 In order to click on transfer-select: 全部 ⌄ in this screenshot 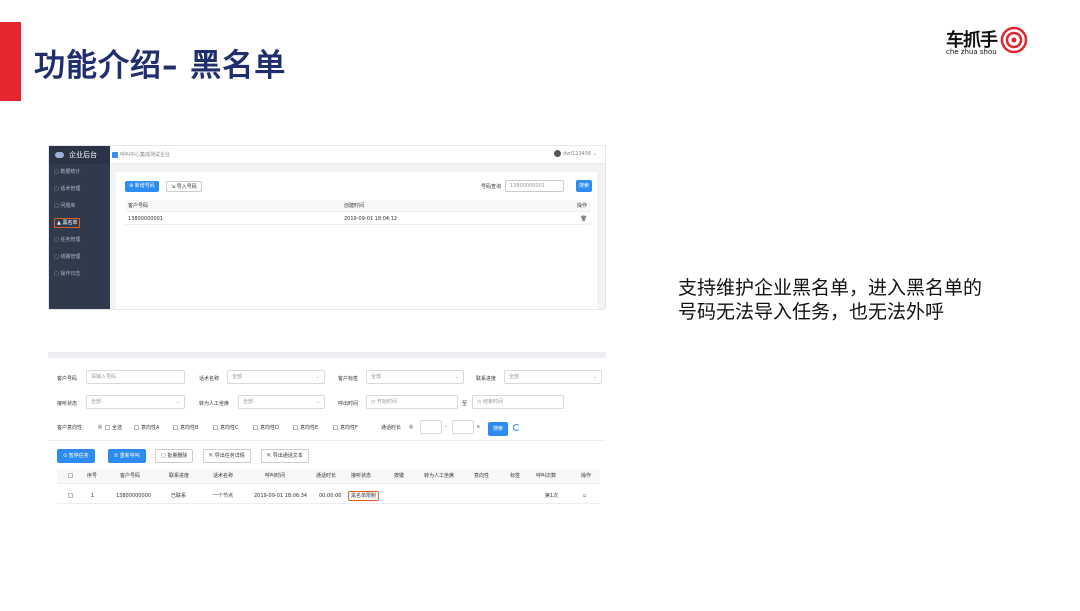, I will do `click(281, 402)`.